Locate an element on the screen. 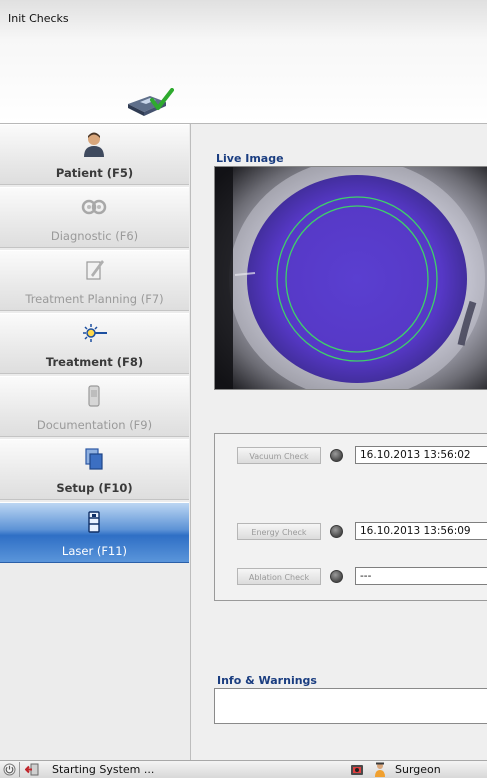 The height and width of the screenshot is (778, 487). ablation-status-led is located at coordinates (336, 576).